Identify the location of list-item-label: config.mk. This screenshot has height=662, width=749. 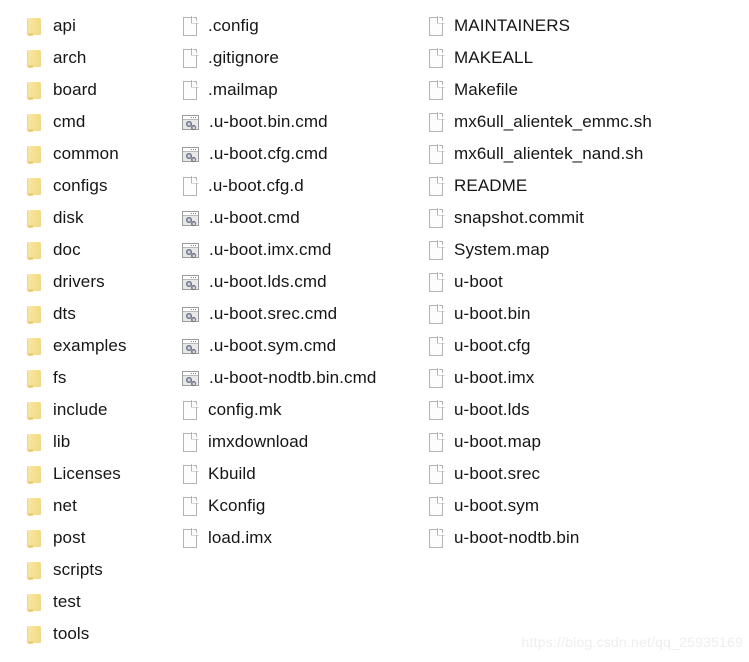
(245, 409).